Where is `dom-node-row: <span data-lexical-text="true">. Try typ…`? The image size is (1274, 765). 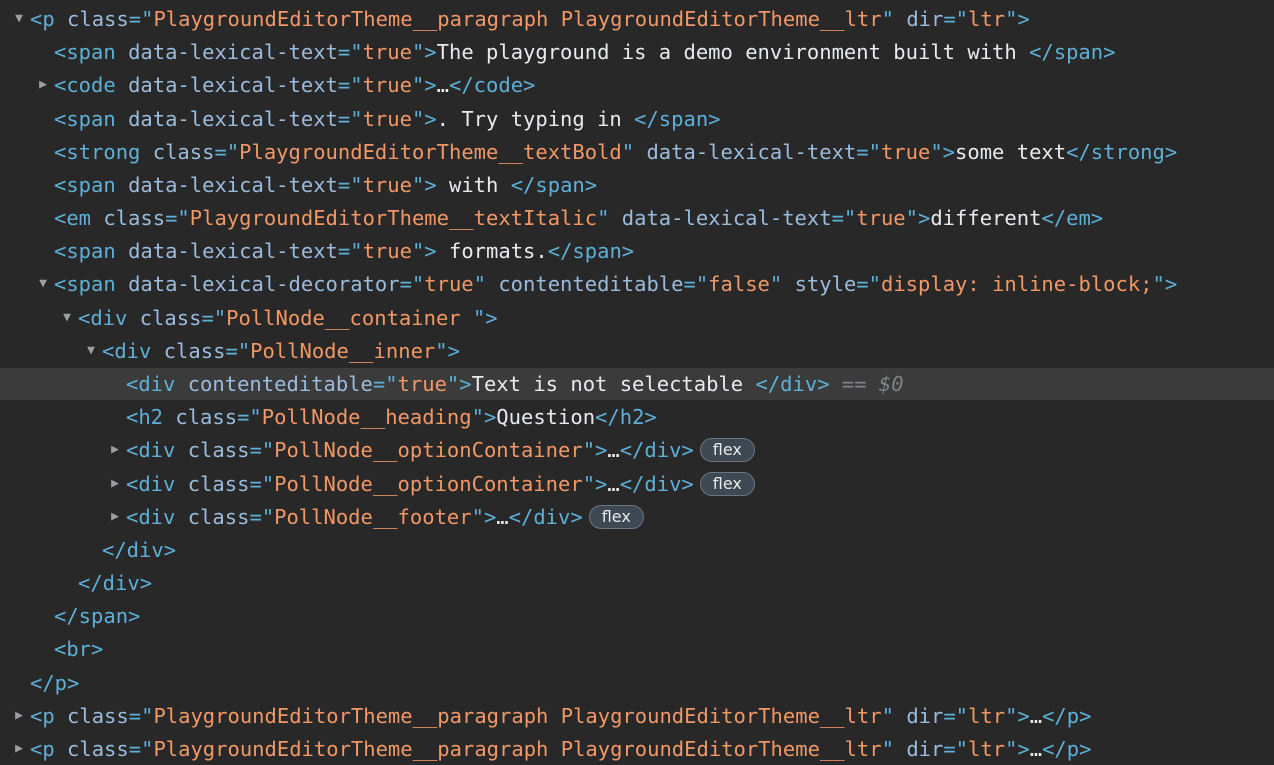
dom-node-row: <span data-lexical-text="true">. Try typ… is located at coordinates (637, 119).